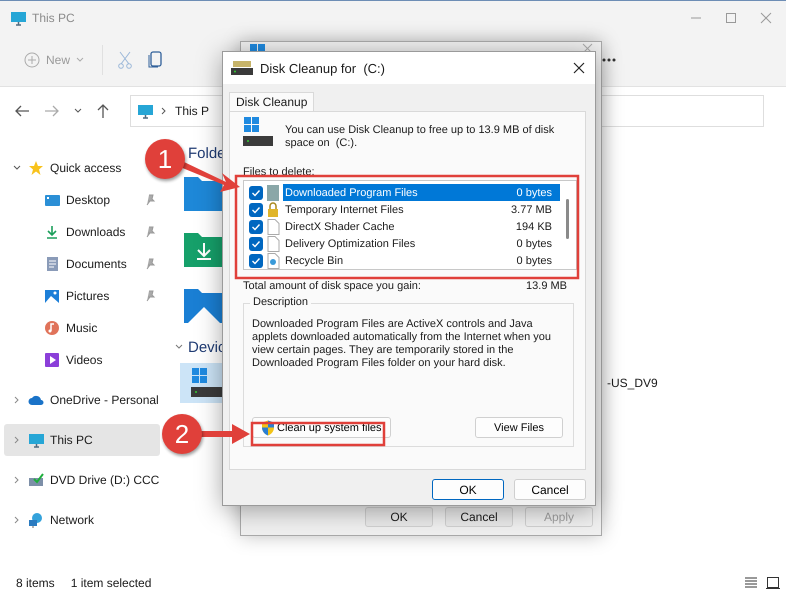 This screenshot has width=786, height=593. I want to click on list-item: Recycle Bin 0 bytes, so click(421, 260).